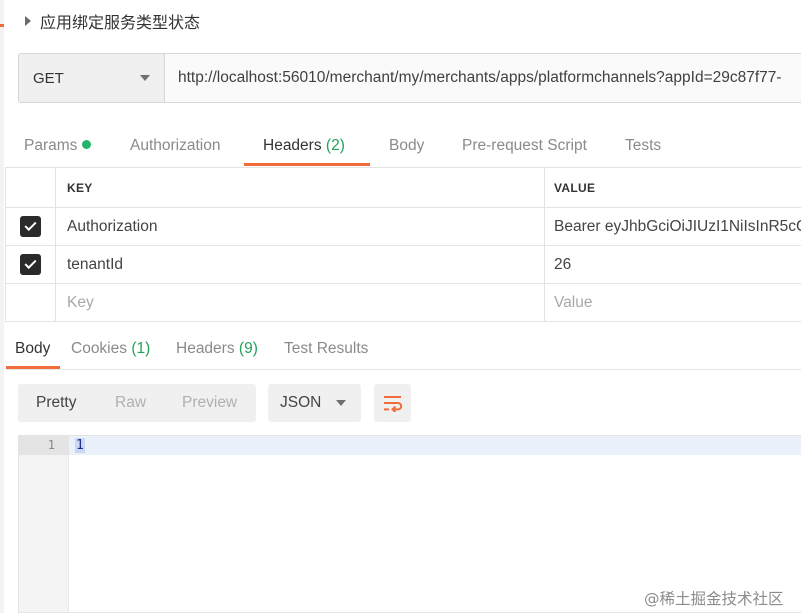 The width and height of the screenshot is (801, 613). I want to click on tab-response-body: Body, so click(32, 350).